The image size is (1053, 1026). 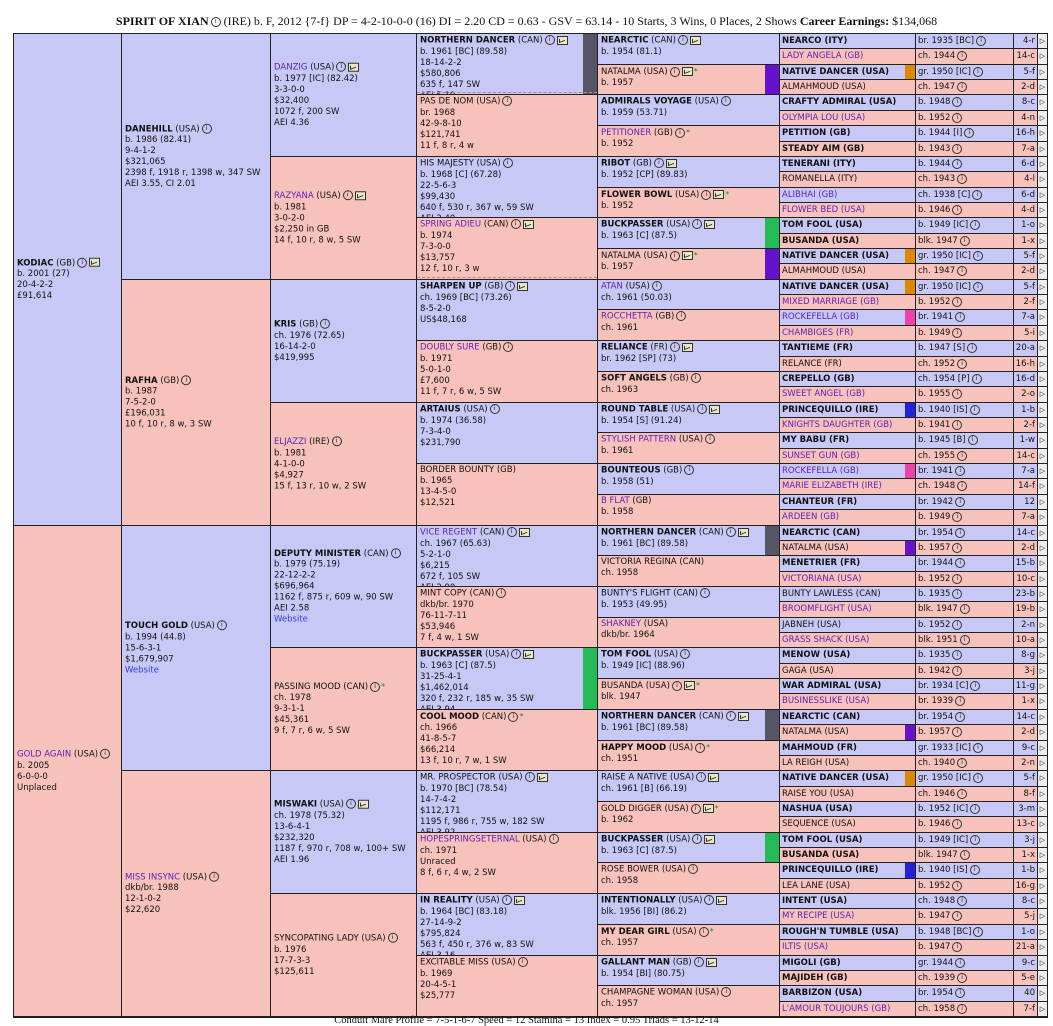 I want to click on horse-name: RAISE YOU (USA), so click(x=818, y=794).